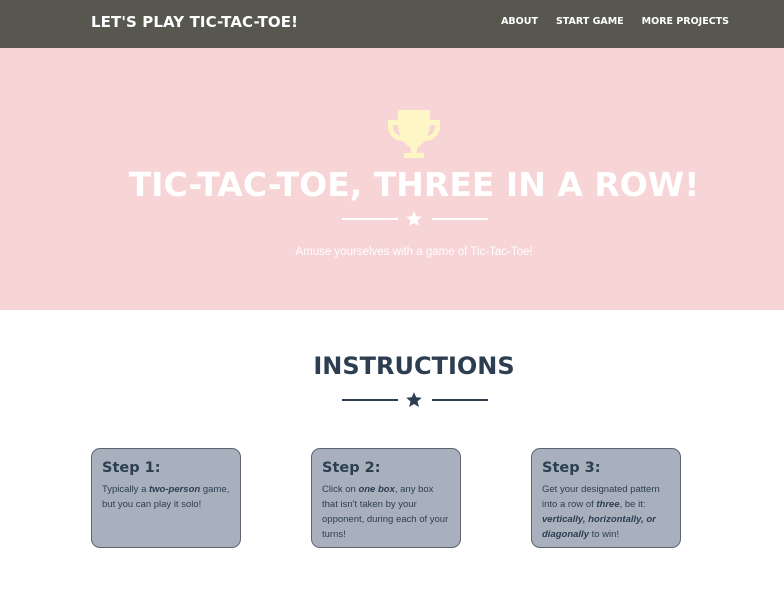 Image resolution: width=784 pixels, height=614 pixels. I want to click on trophy-icon, so click(414, 134).